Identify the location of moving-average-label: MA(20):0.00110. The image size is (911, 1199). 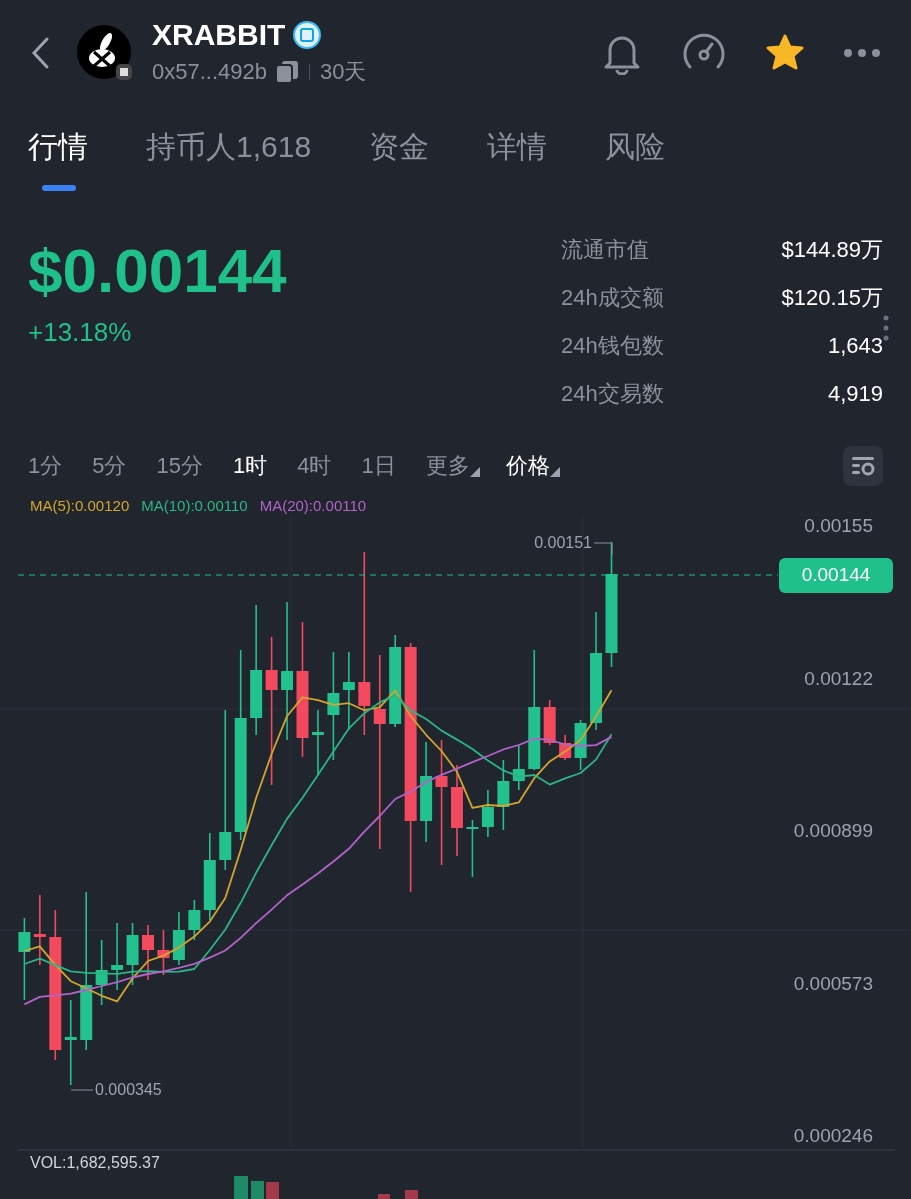
(313, 505).